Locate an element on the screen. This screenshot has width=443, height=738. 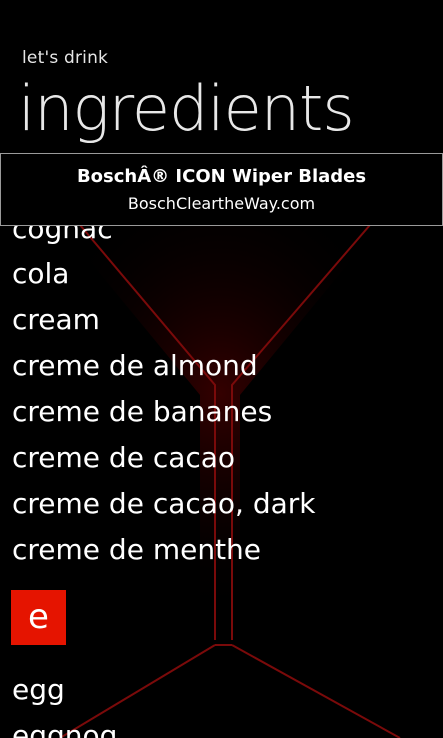
list-item: cream is located at coordinates (56, 320).